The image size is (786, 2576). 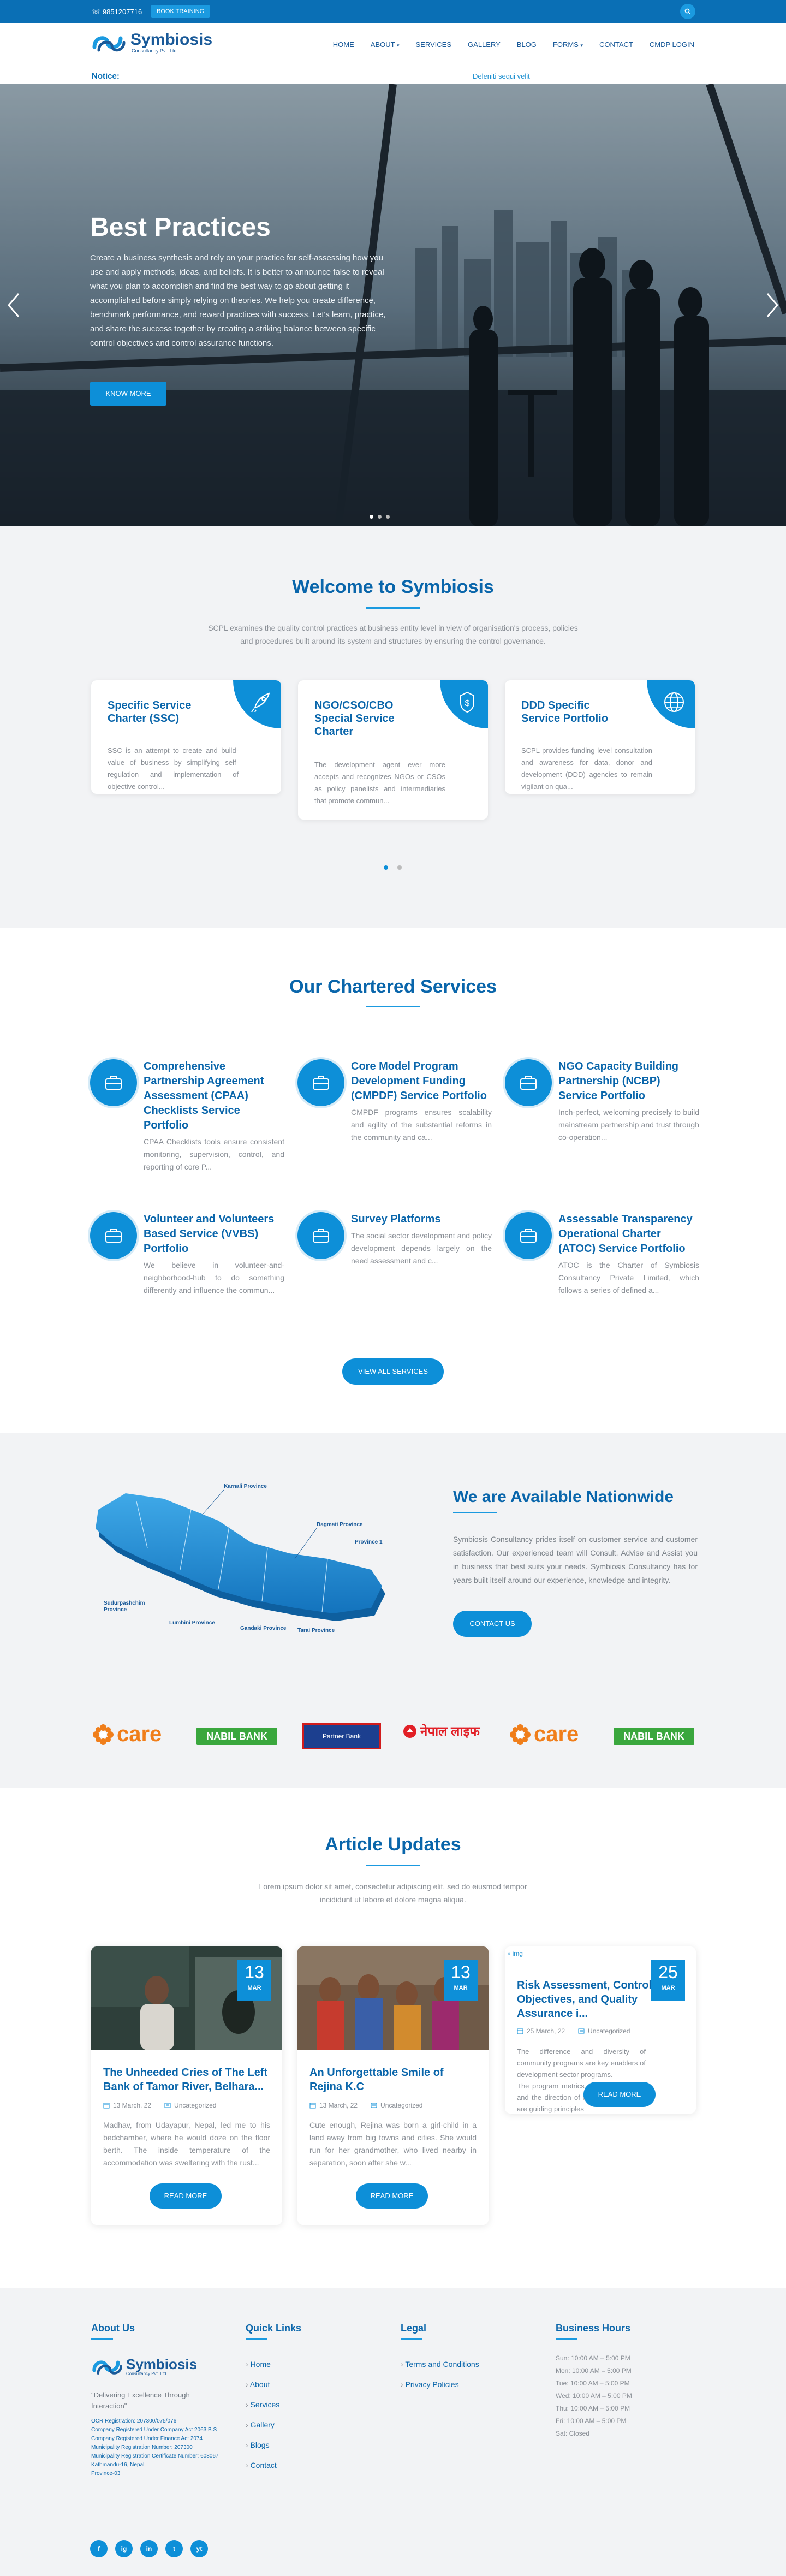 I want to click on article-date: 25 March, 22, so click(x=541, y=2031).